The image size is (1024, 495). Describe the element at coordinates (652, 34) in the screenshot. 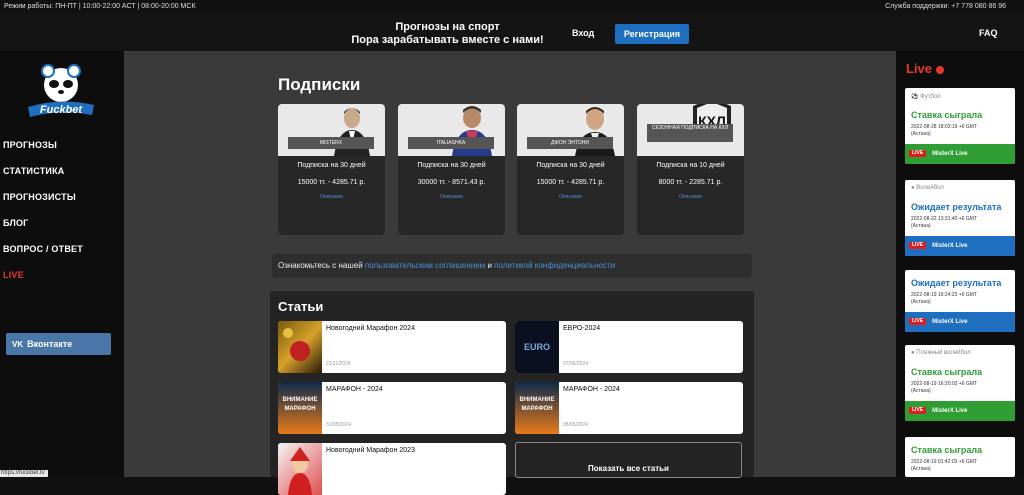

I see `register-button: Регистрация` at that location.